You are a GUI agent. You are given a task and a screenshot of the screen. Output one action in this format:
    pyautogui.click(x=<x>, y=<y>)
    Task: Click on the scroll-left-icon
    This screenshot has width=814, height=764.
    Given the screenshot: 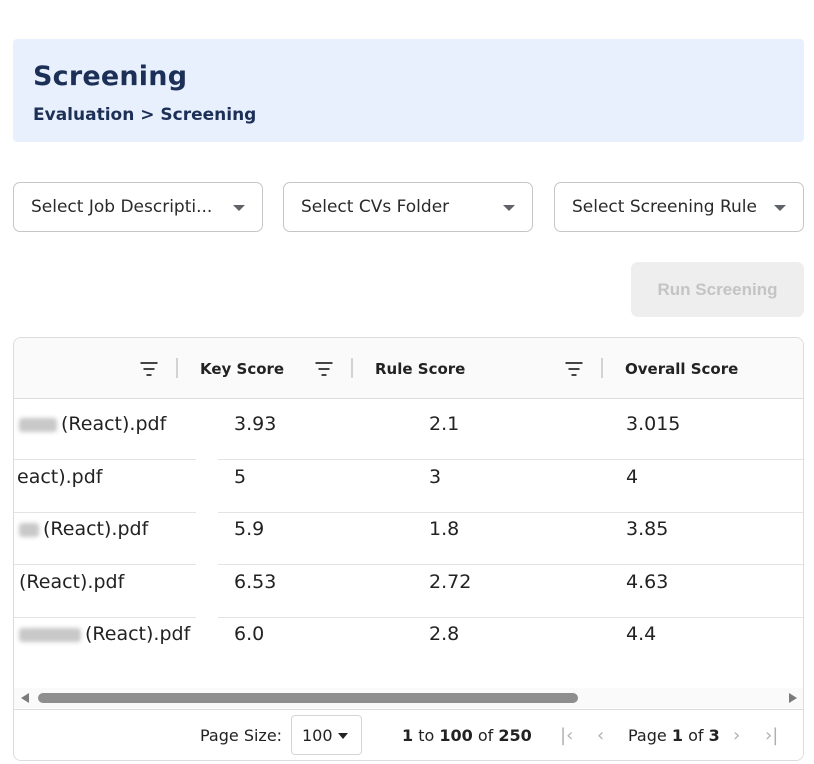 What is the action you would take?
    pyautogui.click(x=25, y=698)
    